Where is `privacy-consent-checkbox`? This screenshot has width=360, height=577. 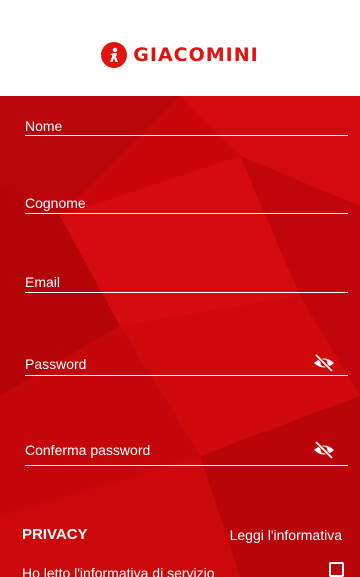
privacy-consent-checkbox is located at coordinates (336, 569).